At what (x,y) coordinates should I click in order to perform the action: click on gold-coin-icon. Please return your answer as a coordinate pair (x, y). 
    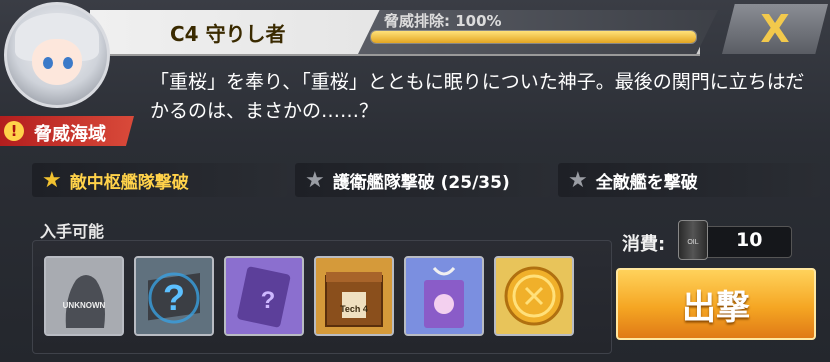
    Looking at the image, I should click on (534, 296).